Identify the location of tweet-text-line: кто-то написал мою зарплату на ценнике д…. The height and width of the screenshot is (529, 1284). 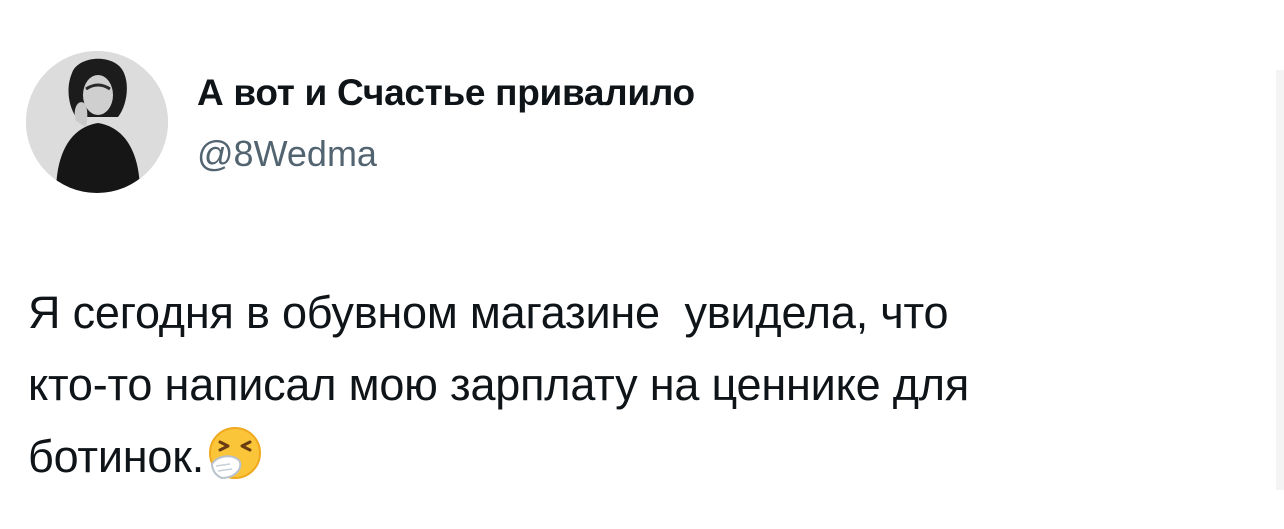
(499, 384).